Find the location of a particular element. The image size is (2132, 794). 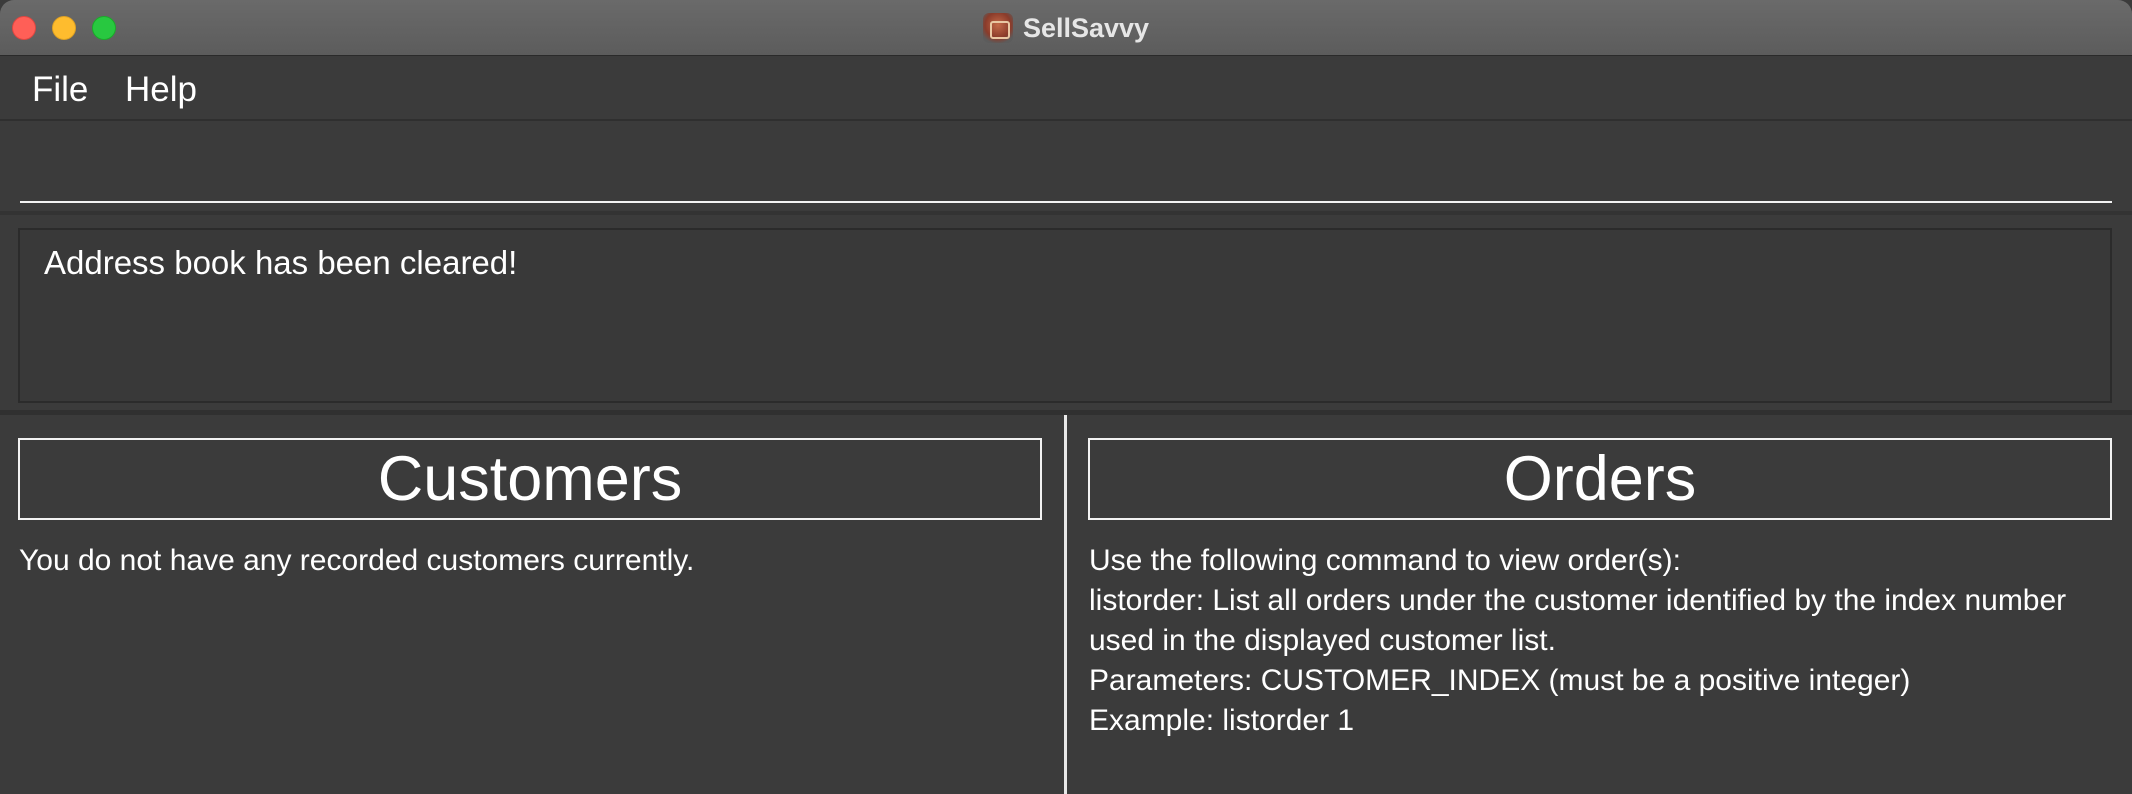

menu-help: Help is located at coordinates (161, 90).